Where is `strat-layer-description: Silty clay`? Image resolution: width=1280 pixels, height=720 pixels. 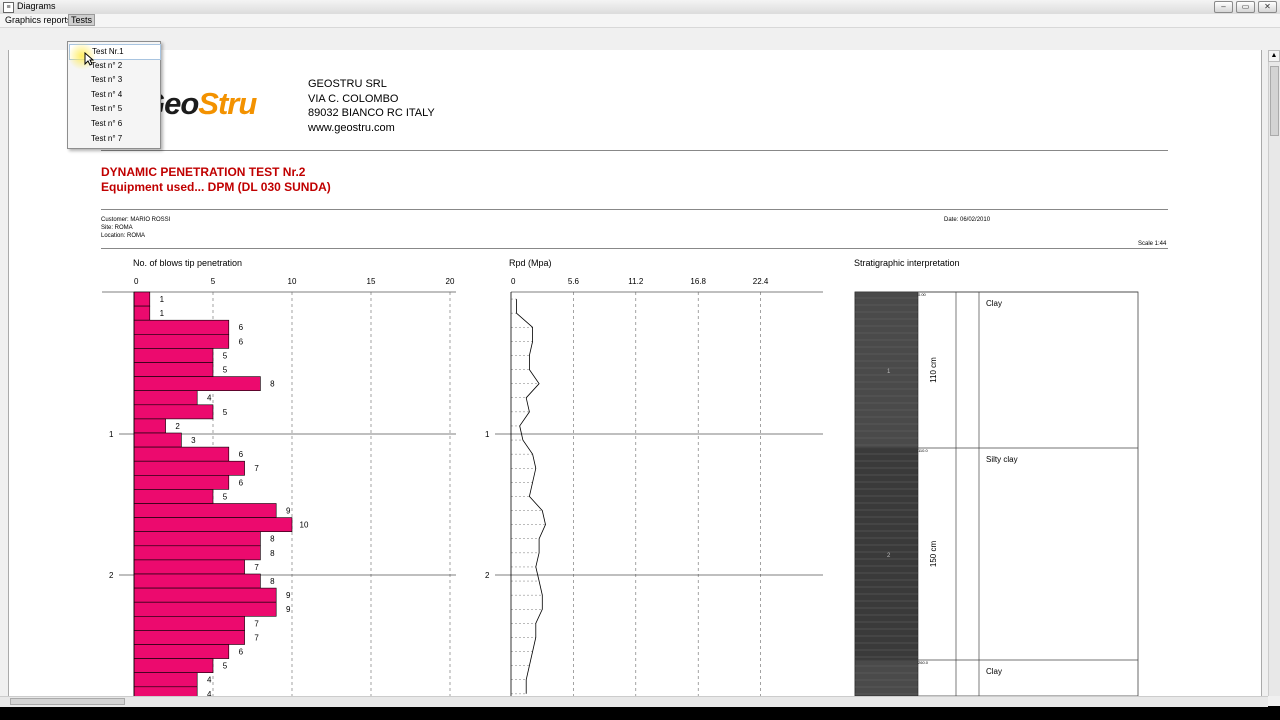
strat-layer-description: Silty clay is located at coordinates (1002, 459).